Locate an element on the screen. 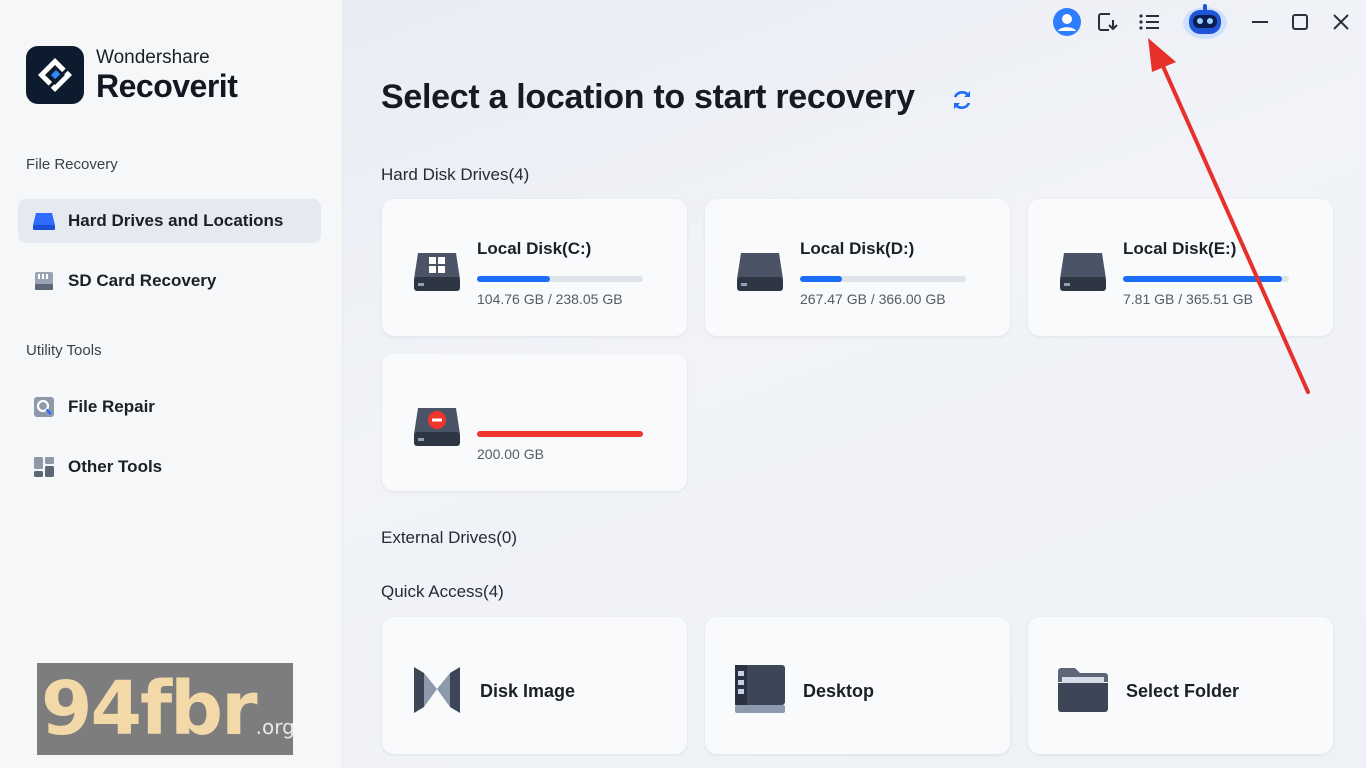  sd-card-icon is located at coordinates (44, 281).